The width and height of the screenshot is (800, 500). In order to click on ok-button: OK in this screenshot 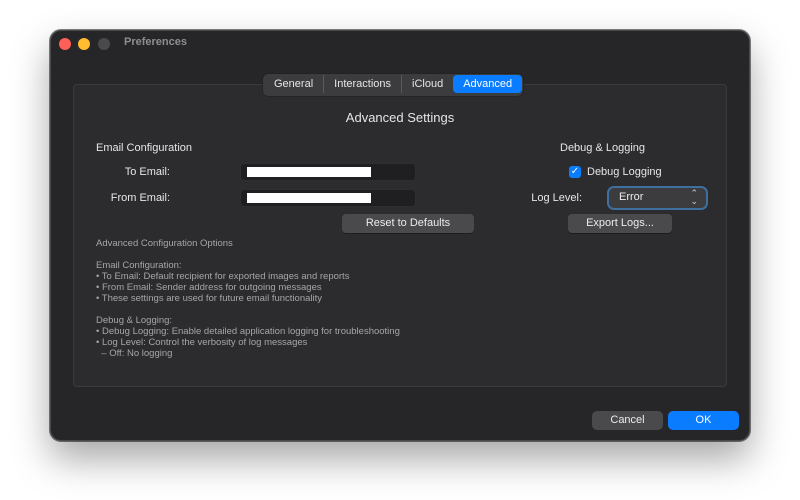, I will do `click(703, 420)`.